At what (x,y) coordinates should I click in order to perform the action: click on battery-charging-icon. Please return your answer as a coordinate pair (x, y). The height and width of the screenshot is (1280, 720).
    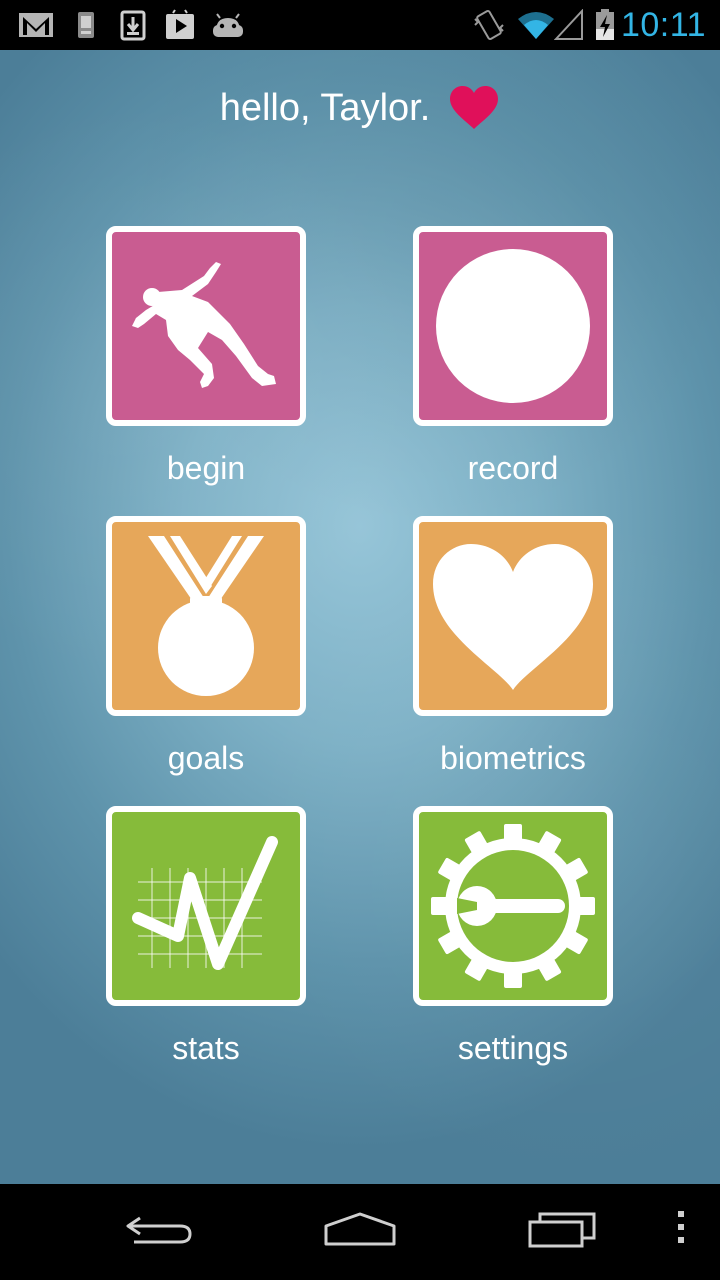
    Looking at the image, I should click on (605, 24).